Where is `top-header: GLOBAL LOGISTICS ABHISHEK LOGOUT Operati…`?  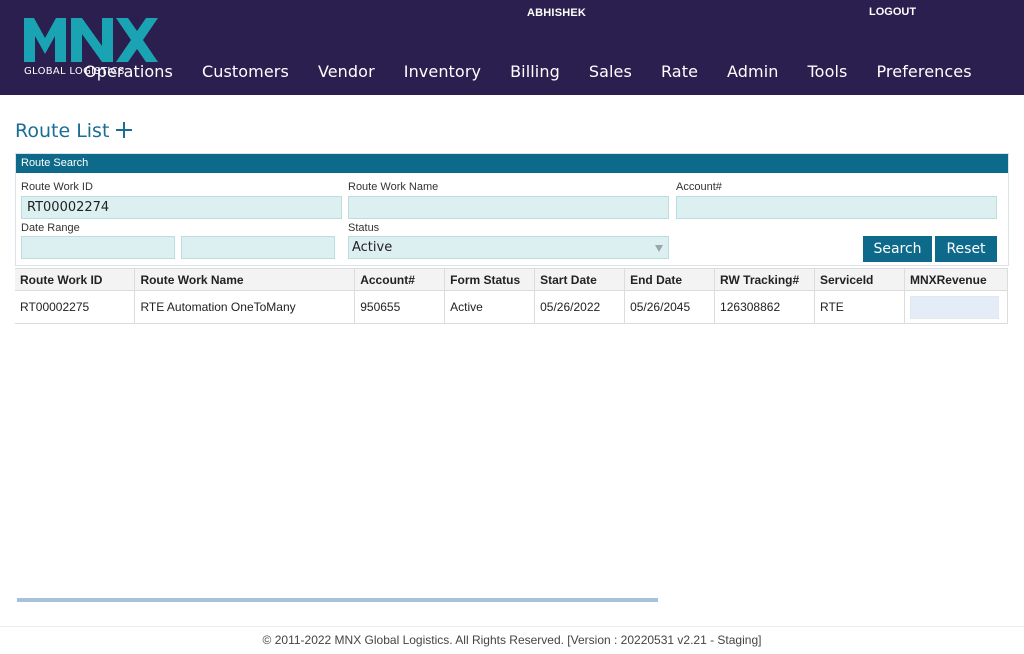 top-header: GLOBAL LOGISTICS ABHISHEK LOGOUT Operati… is located at coordinates (512, 47).